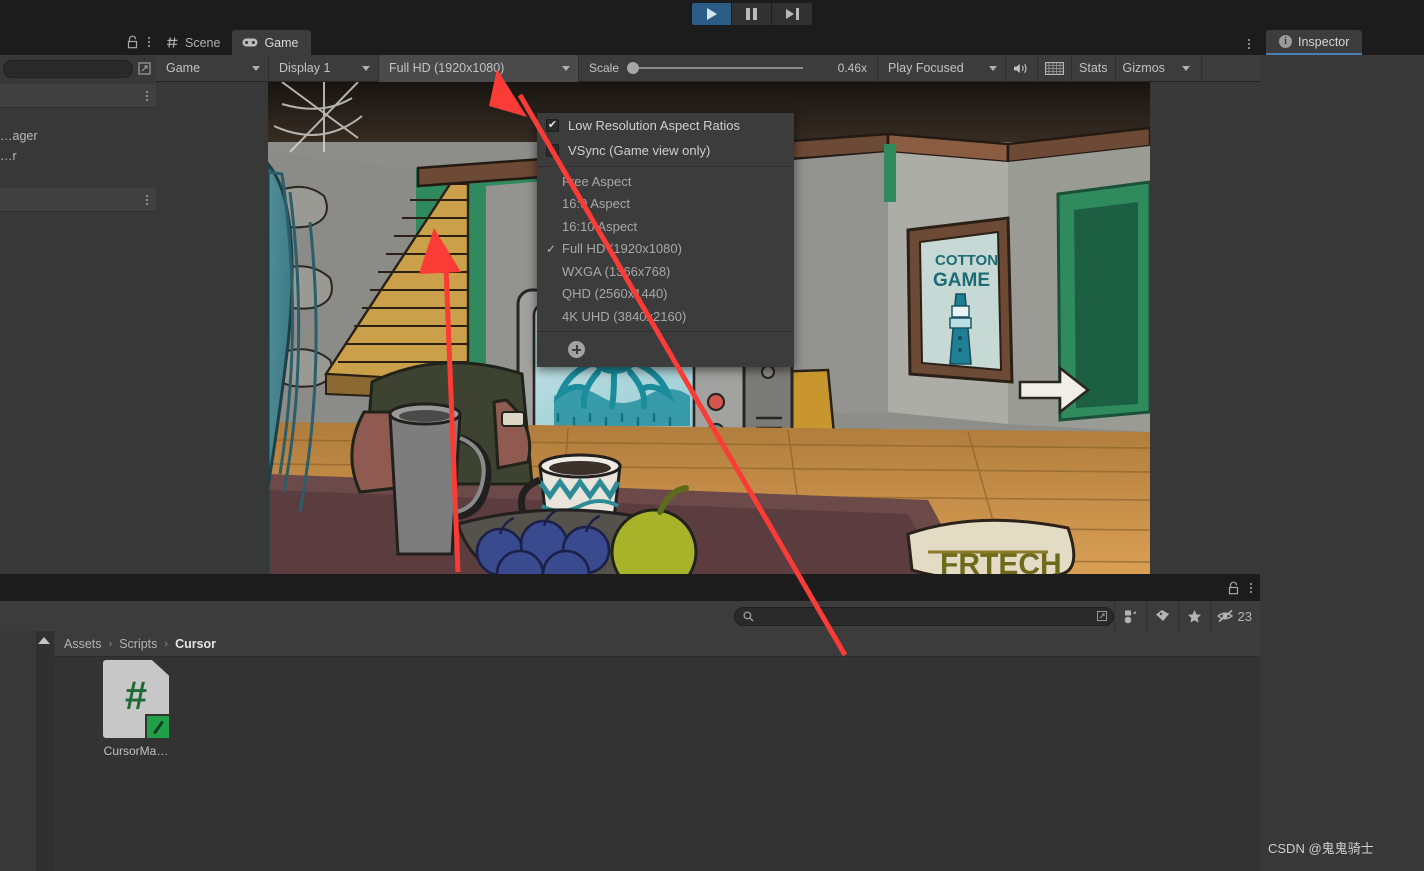 The height and width of the screenshot is (871, 1424). Describe the element at coordinates (665, 204) in the screenshot. I see `menu-item-16-9: 16:9 Aspect` at that location.